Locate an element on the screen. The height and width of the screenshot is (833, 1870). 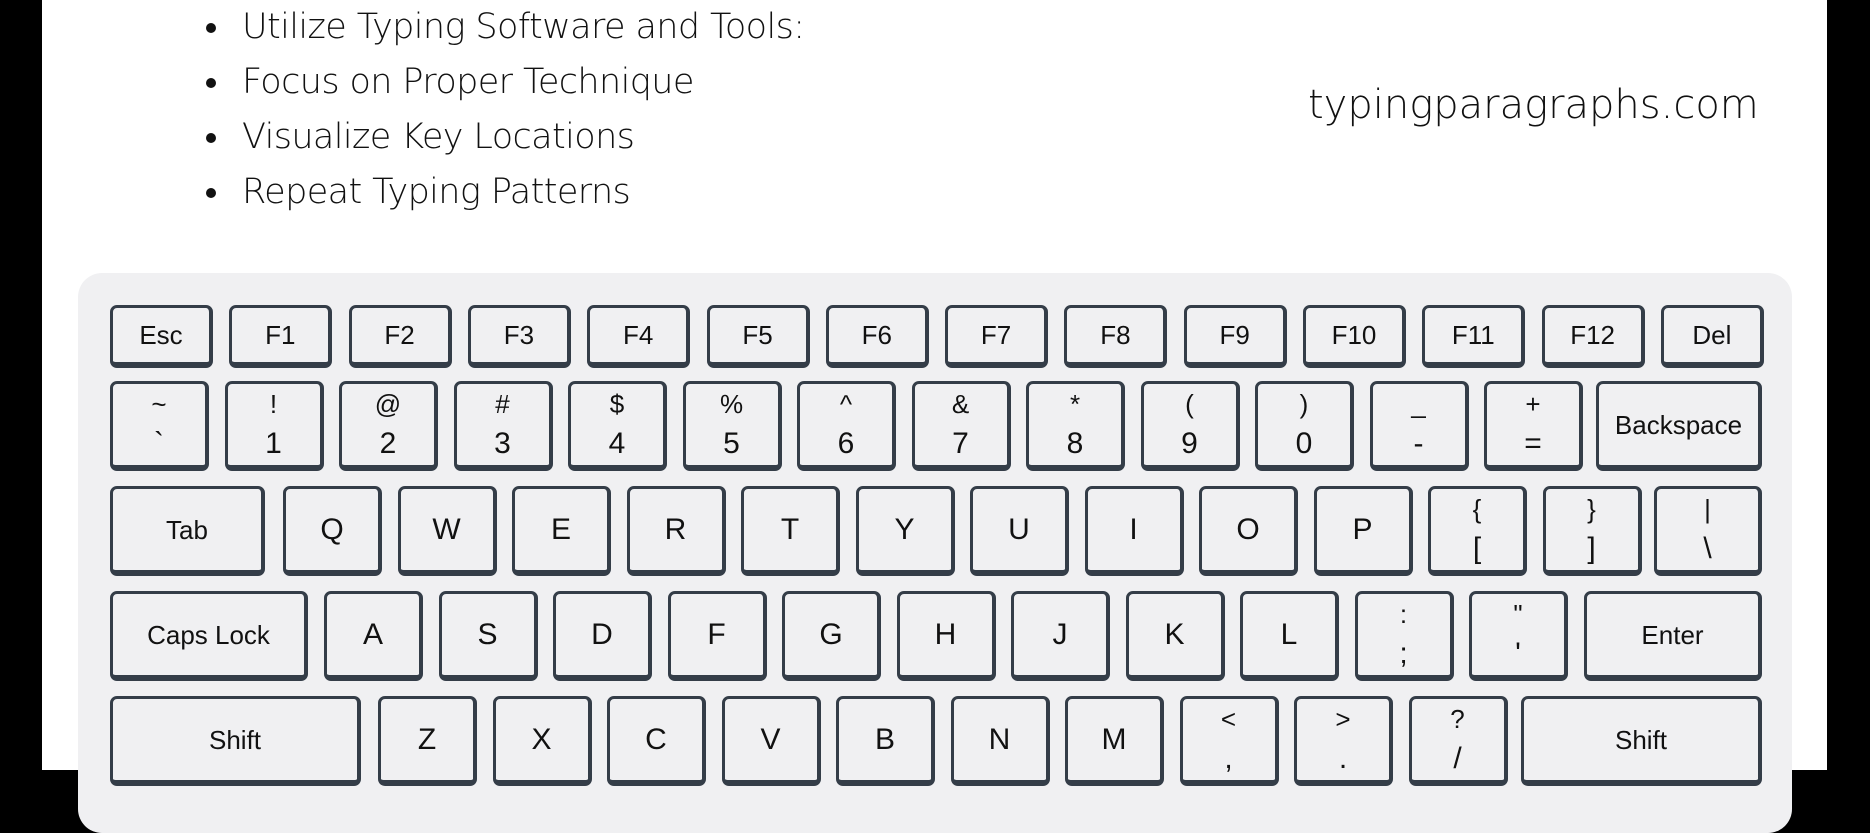
key-label: G is located at coordinates (831, 634).